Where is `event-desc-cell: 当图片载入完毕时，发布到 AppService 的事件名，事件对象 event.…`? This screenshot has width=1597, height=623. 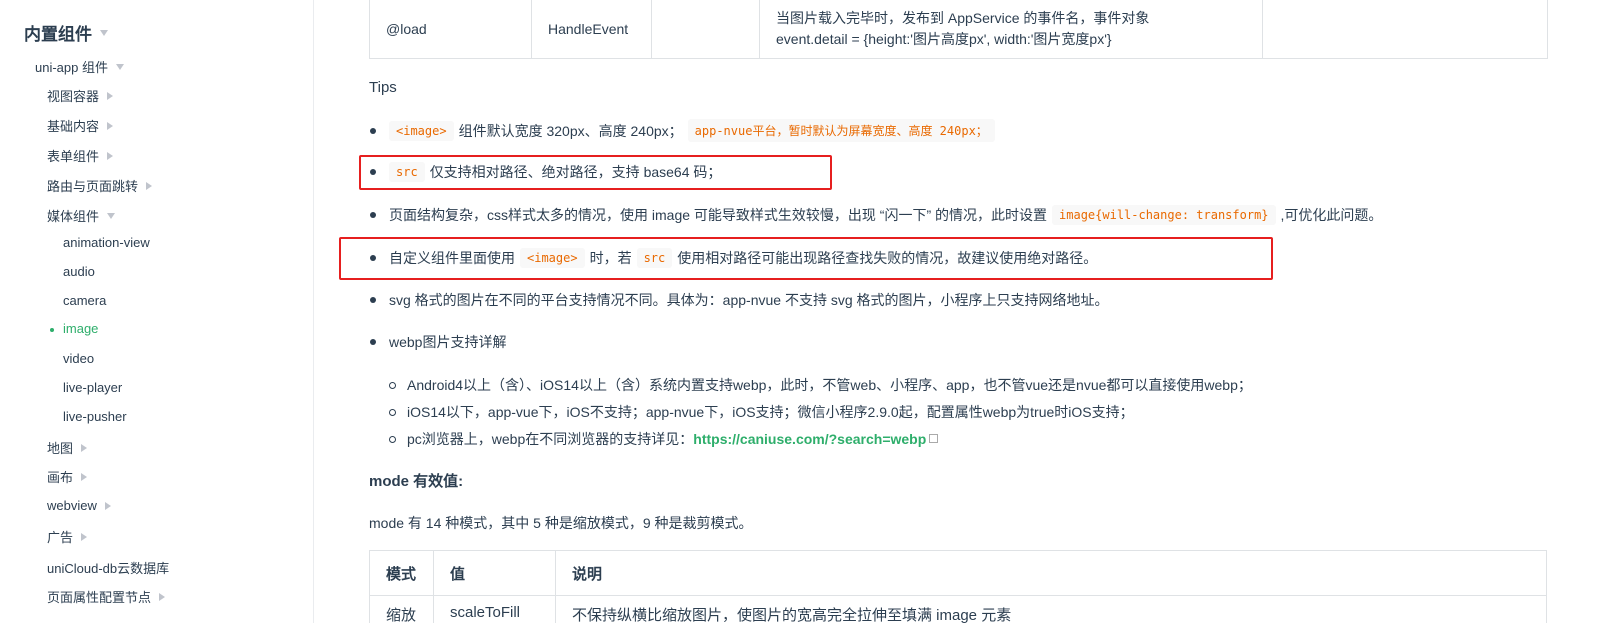
event-desc-cell: 当图片载入完毕时，发布到 AppService 的事件名，事件对象 event.… is located at coordinates (1011, 29).